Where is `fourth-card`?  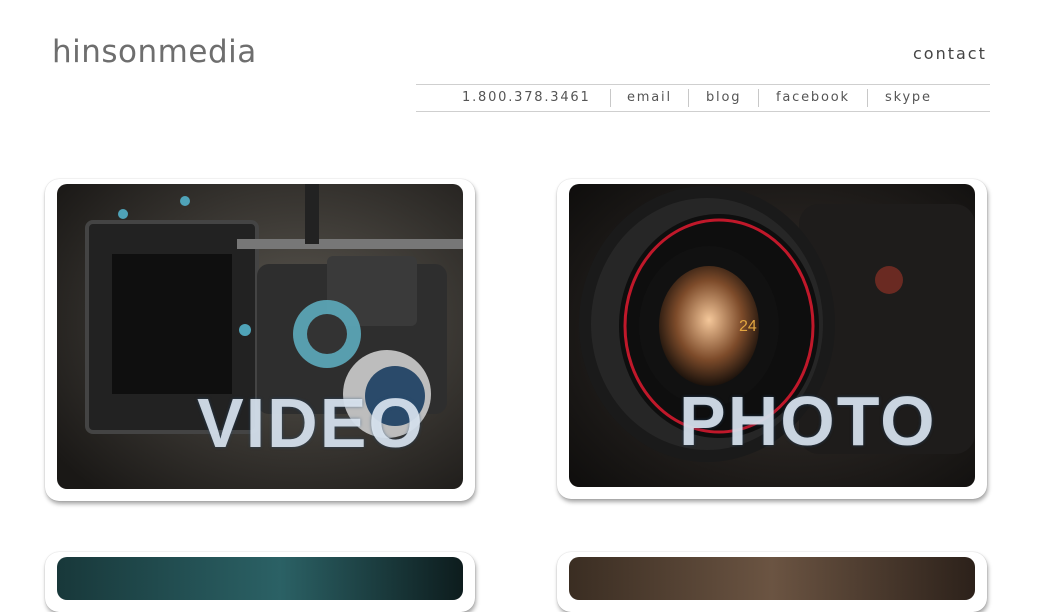
fourth-card is located at coordinates (772, 582).